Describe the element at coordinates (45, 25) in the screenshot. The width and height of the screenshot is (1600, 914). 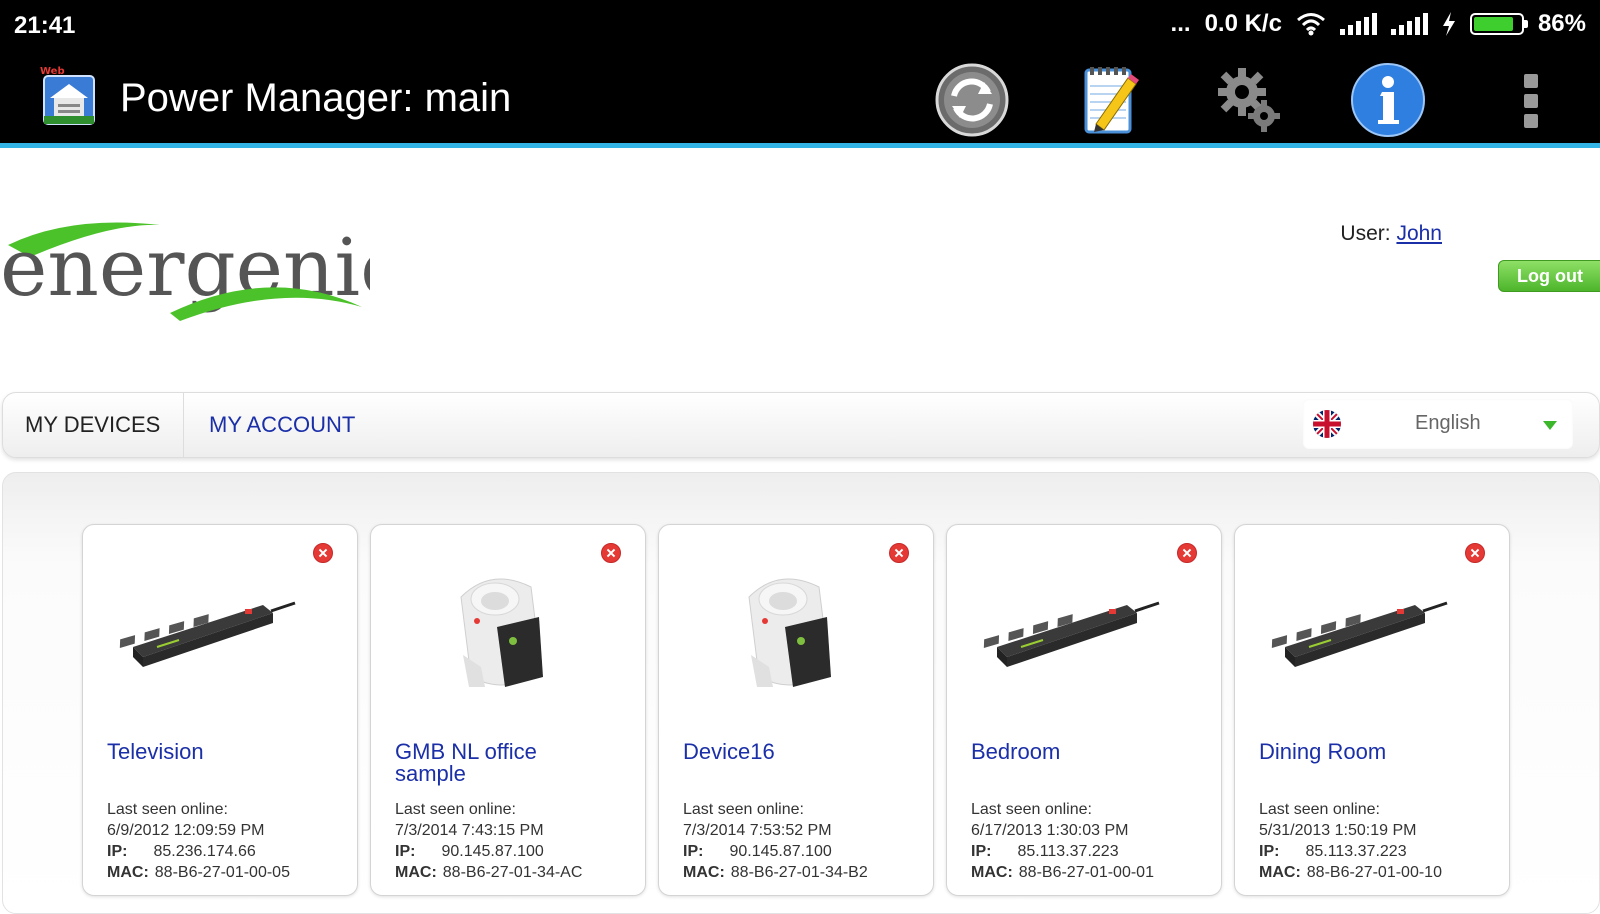
I see `clock: 21:41` at that location.